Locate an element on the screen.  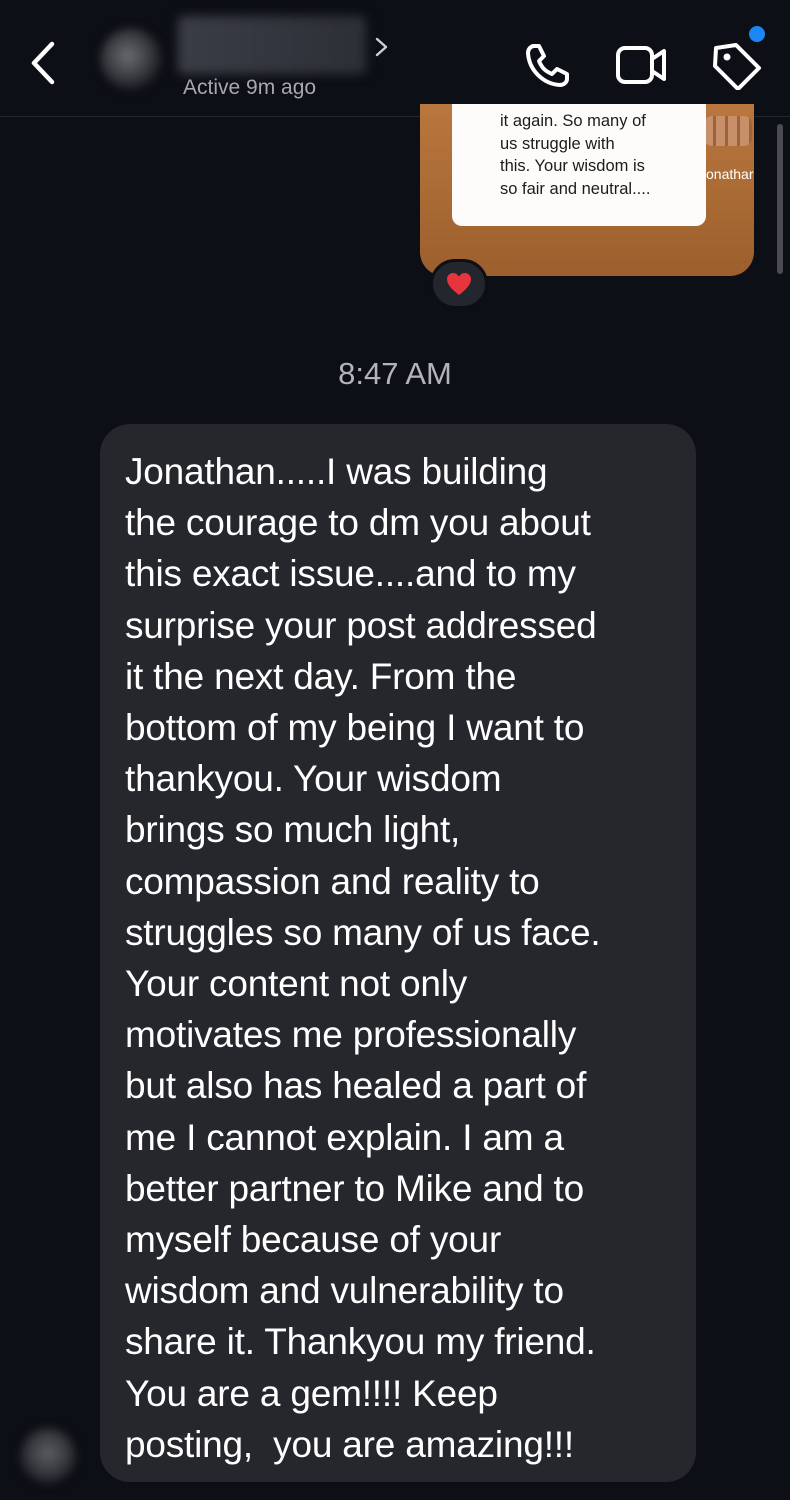
back-icon is located at coordinates (43, 63).